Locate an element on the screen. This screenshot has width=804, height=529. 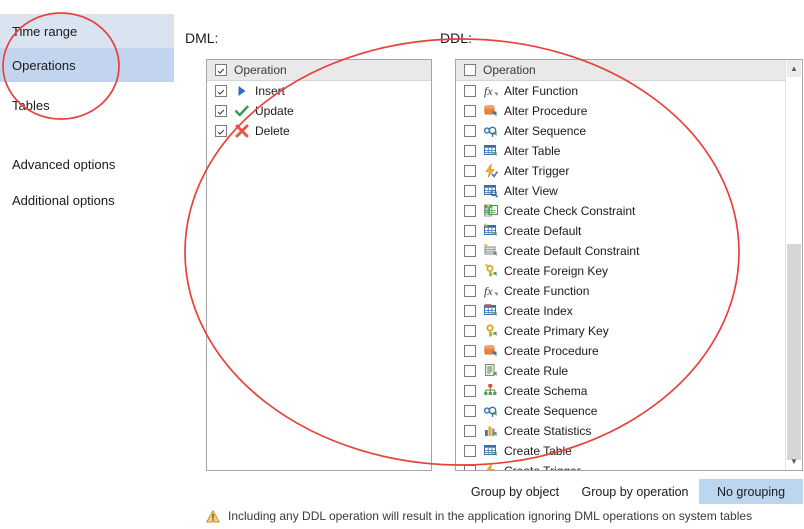
list-item-label: Alter Procedure is located at coordinates (546, 111).